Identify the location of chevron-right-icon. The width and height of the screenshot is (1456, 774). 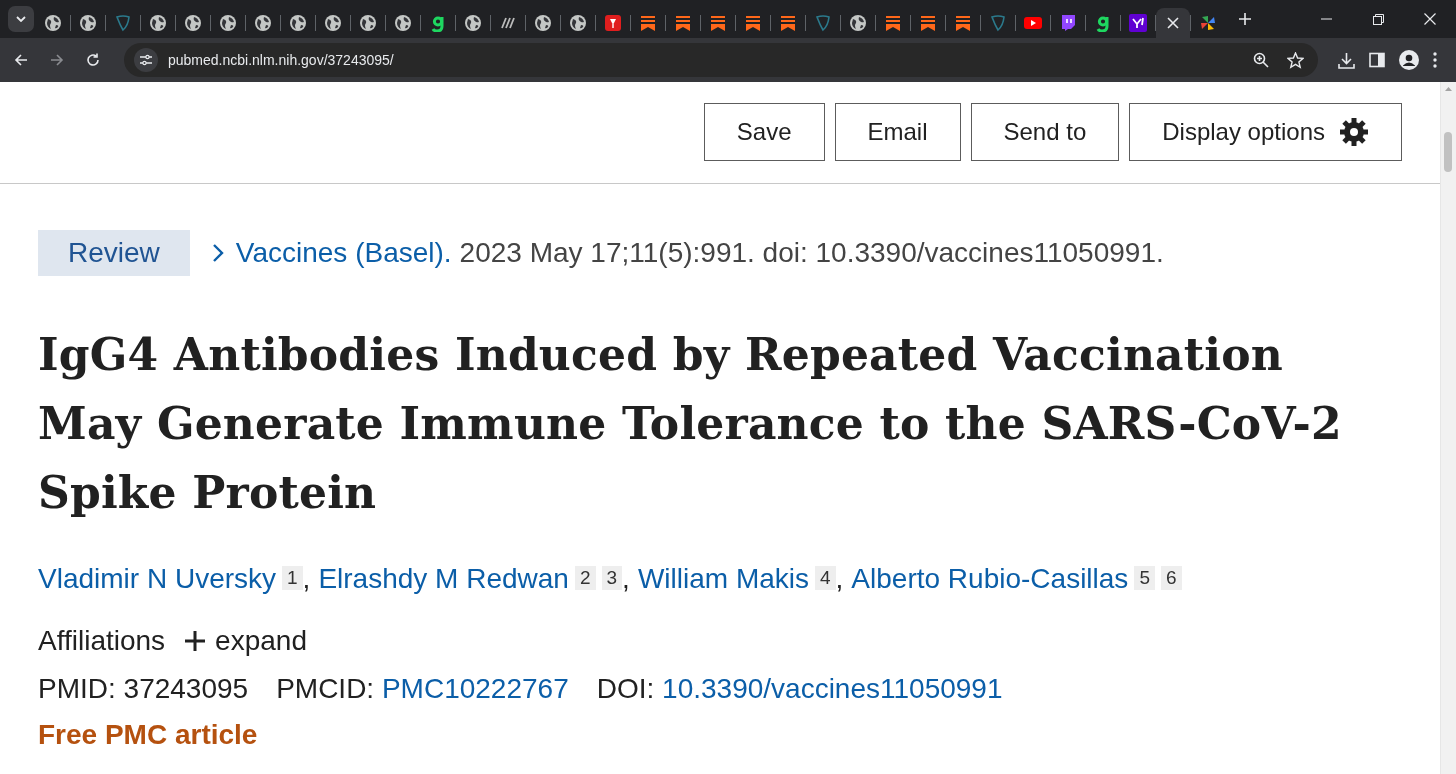
(217, 253).